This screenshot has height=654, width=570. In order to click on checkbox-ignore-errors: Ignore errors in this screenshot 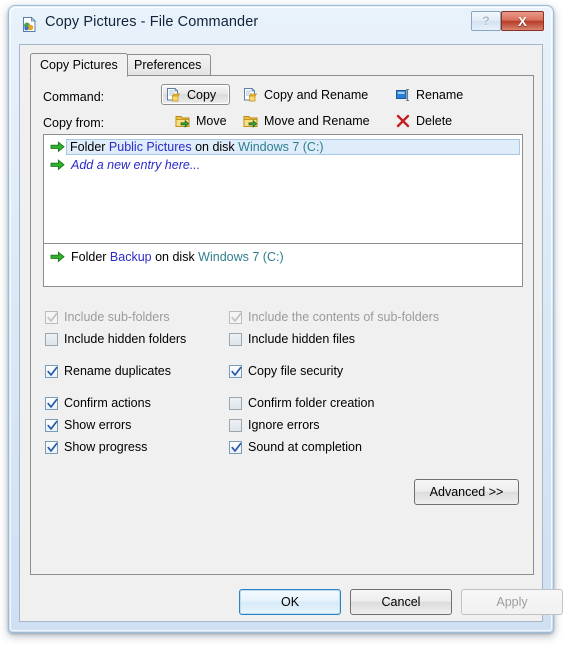, I will do `click(274, 425)`.